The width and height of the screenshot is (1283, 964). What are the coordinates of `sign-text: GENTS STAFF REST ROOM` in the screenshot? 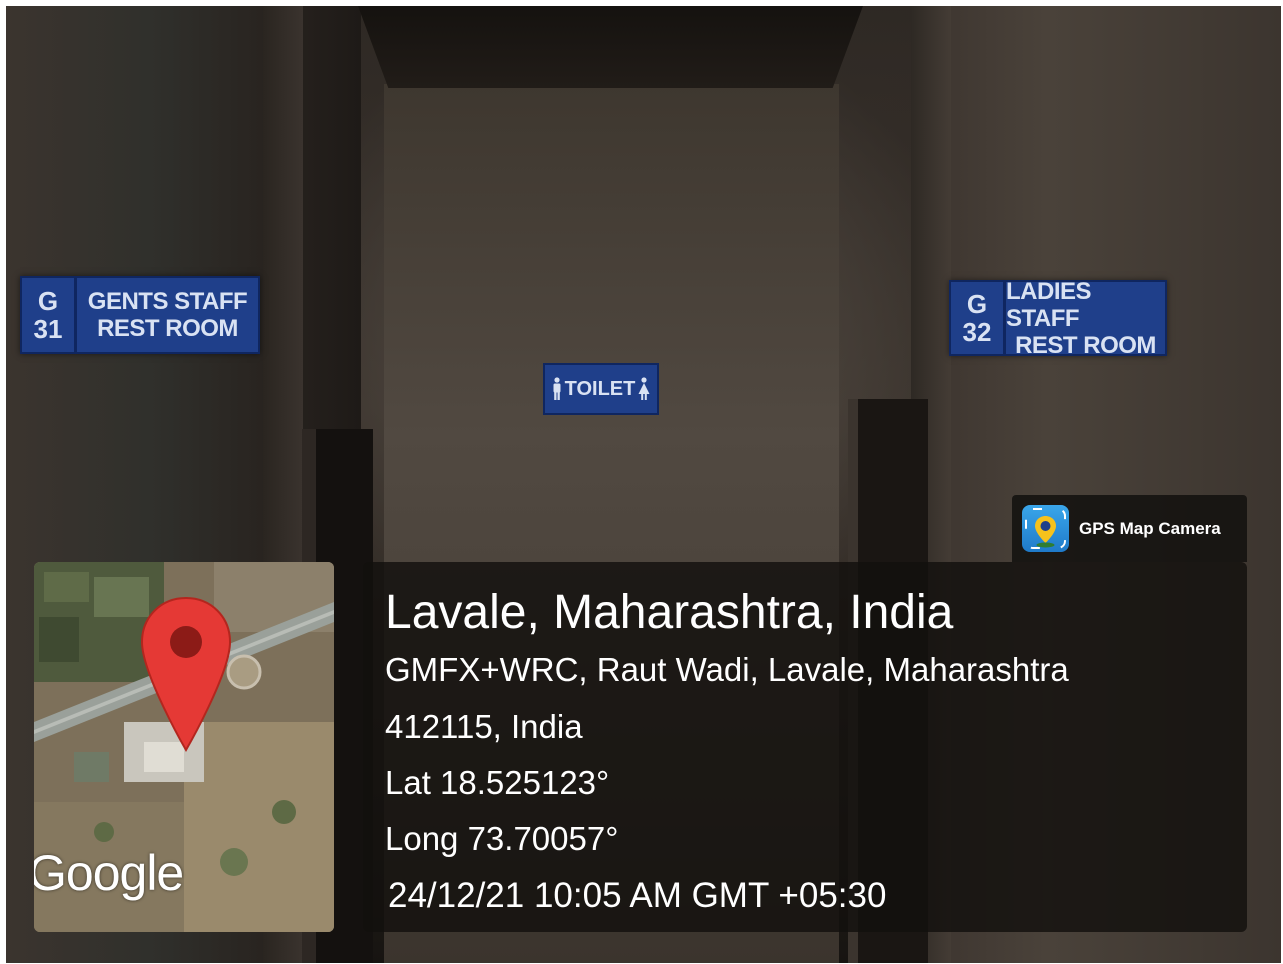 It's located at (167, 315).